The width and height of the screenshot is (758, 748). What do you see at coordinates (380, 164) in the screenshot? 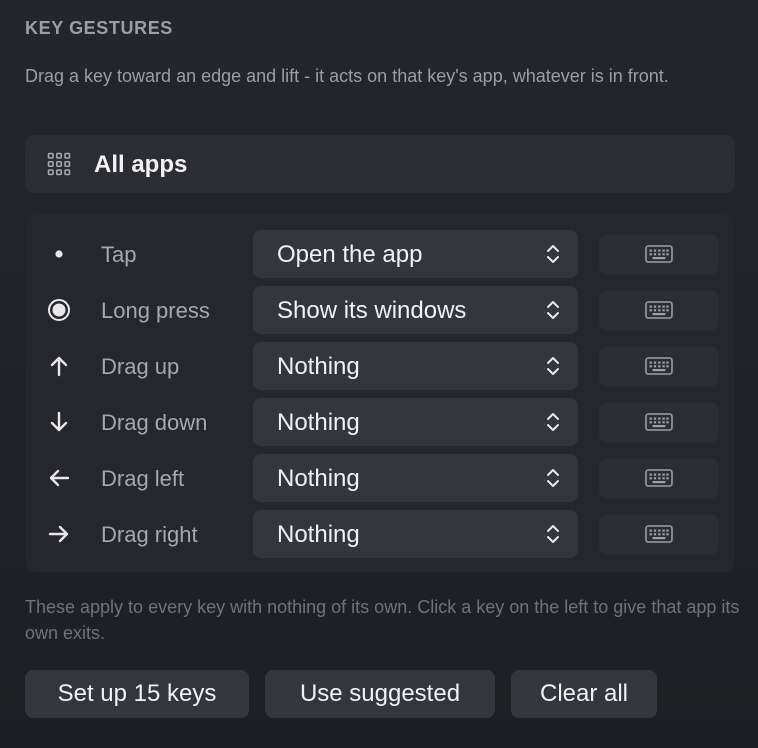
I see `scope-selector: All apps` at bounding box center [380, 164].